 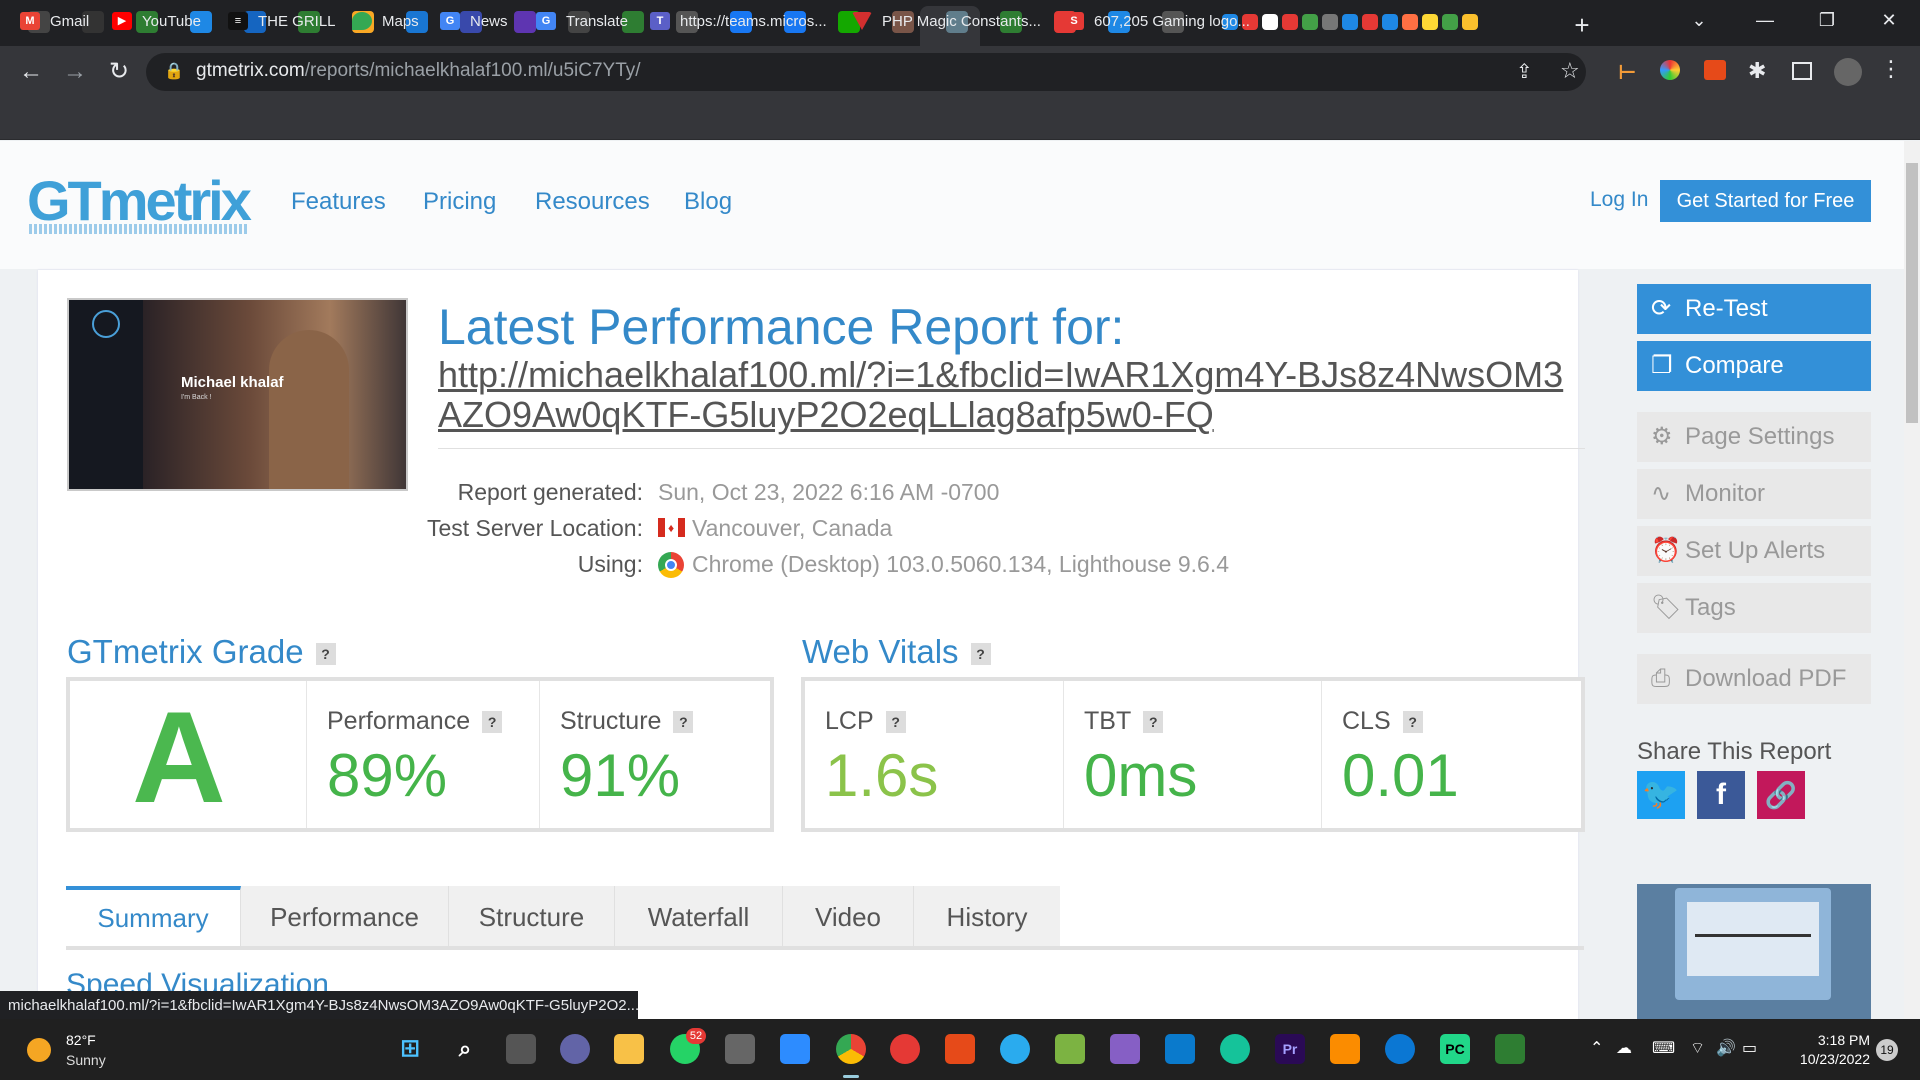 What do you see at coordinates (1455, 1049) in the screenshot?
I see `pycharm-icon: PC` at bounding box center [1455, 1049].